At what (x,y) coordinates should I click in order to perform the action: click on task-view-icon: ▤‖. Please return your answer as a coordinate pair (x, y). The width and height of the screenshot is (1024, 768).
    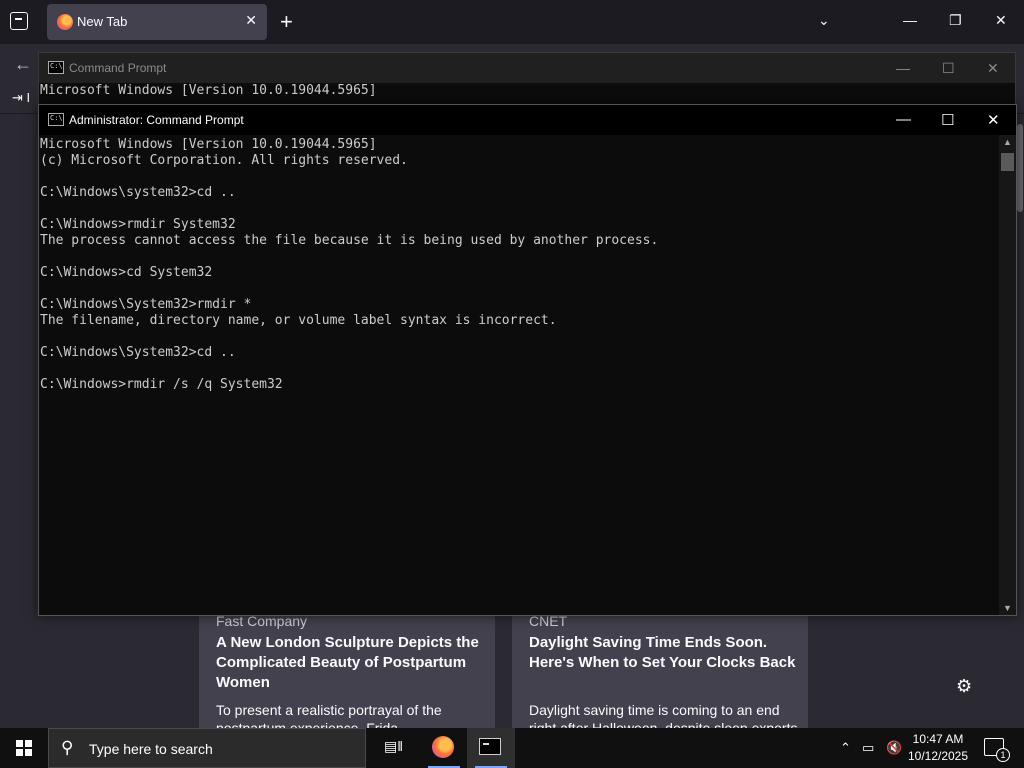
    Looking at the image, I should click on (393, 747).